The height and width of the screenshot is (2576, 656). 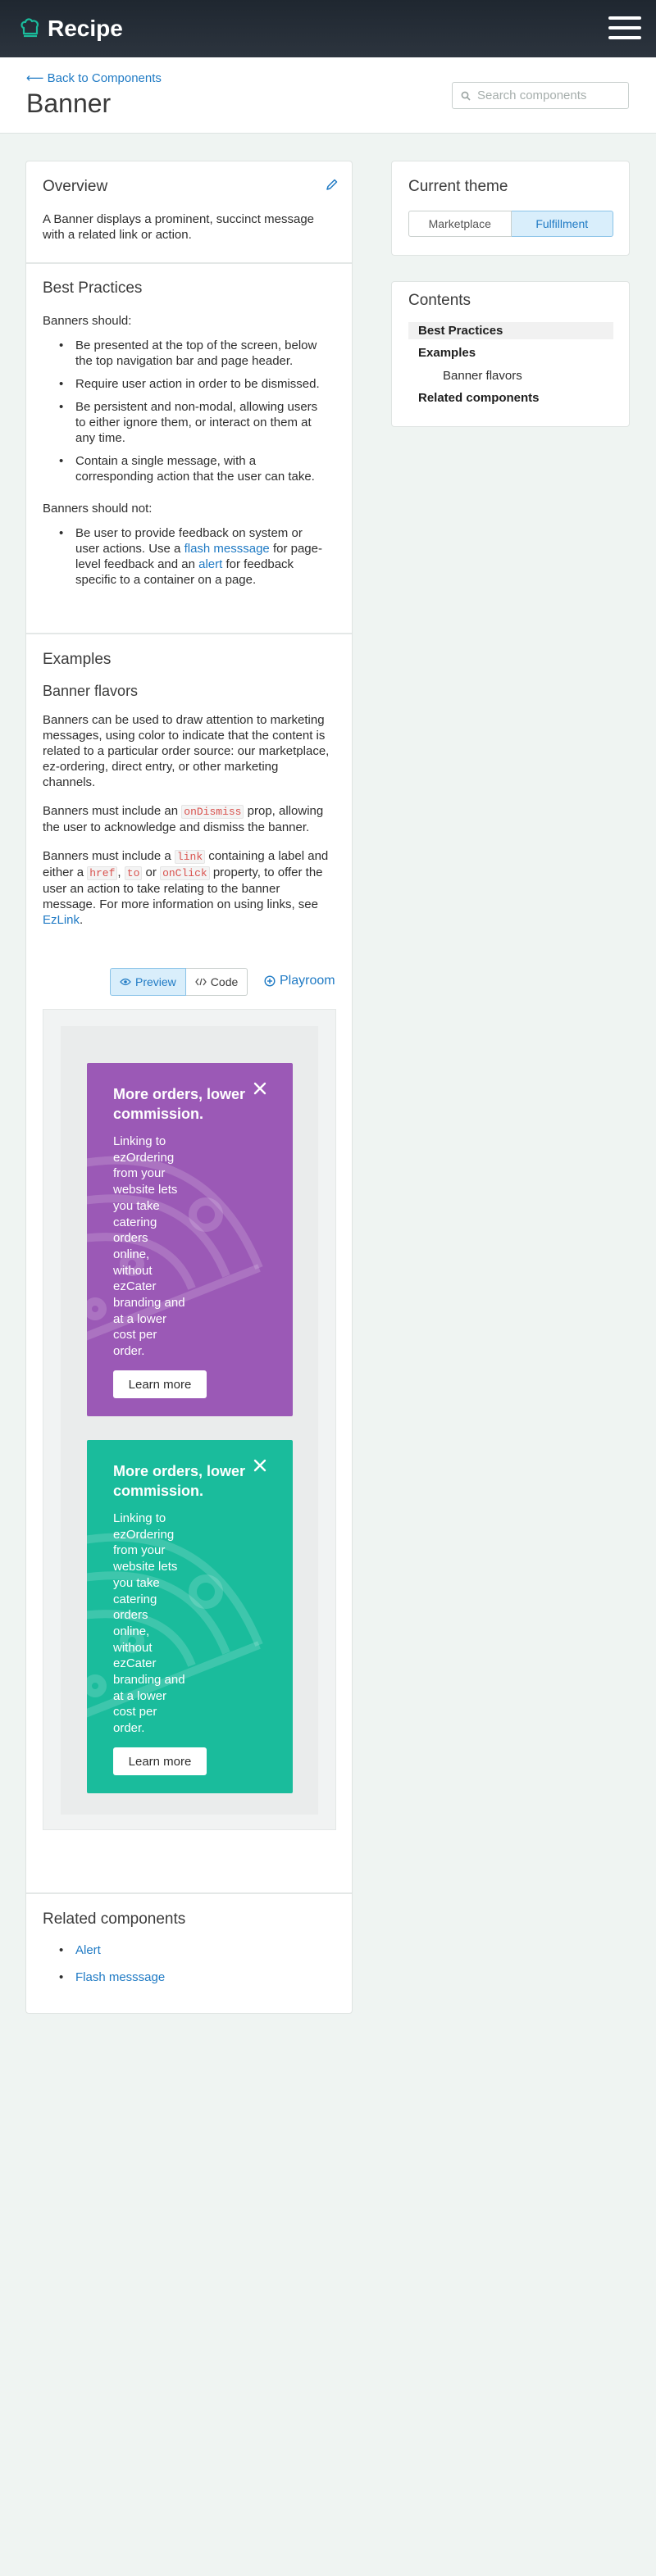 I want to click on overview-heading: Overview, so click(x=75, y=186).